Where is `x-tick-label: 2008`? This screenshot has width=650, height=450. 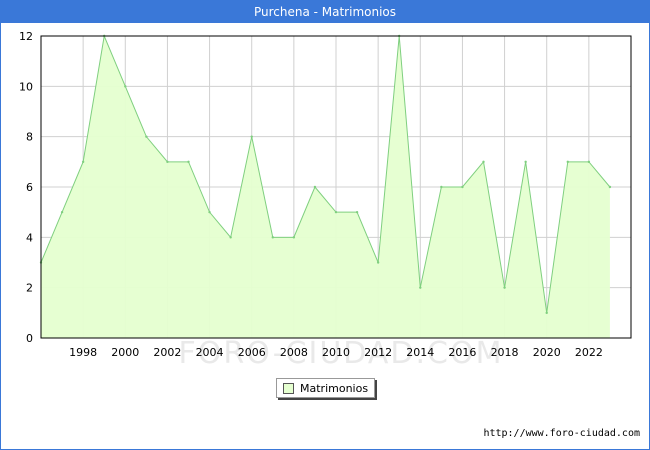
x-tick-label: 2008 is located at coordinates (294, 352).